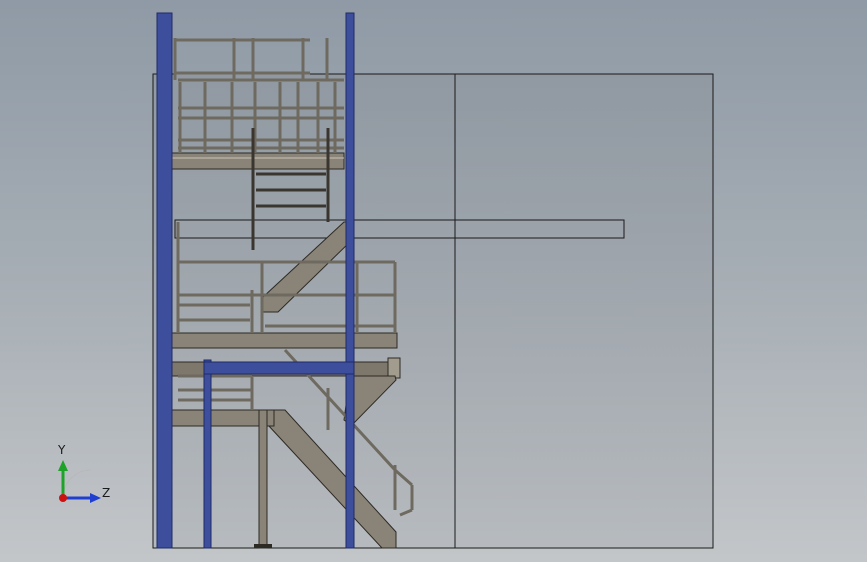 The height and width of the screenshot is (562, 867). Describe the element at coordinates (284, 340) in the screenshot. I see `middle-deck-beam` at that location.